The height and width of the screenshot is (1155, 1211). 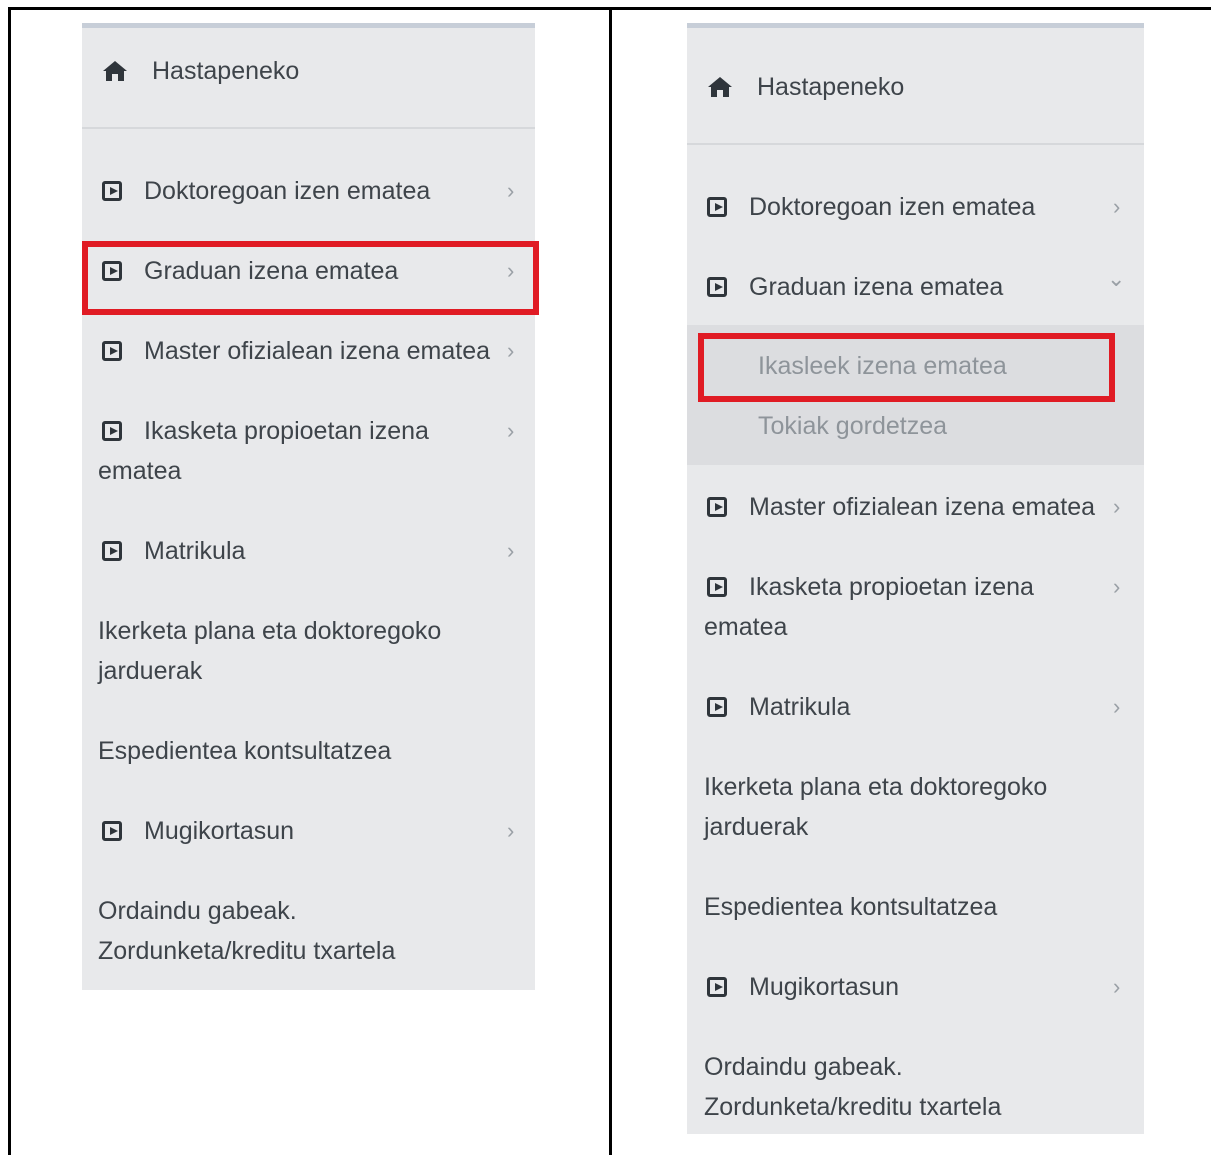 What do you see at coordinates (9, 581) in the screenshot?
I see `frame-left` at bounding box center [9, 581].